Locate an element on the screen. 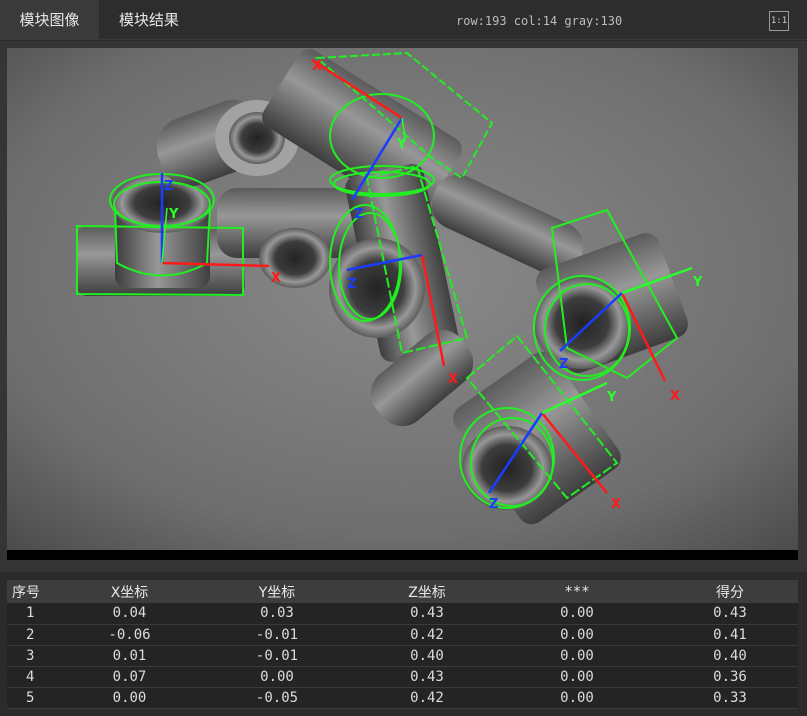  pixel-status-readout: row:193 col:14 gray:130 is located at coordinates (539, 21).